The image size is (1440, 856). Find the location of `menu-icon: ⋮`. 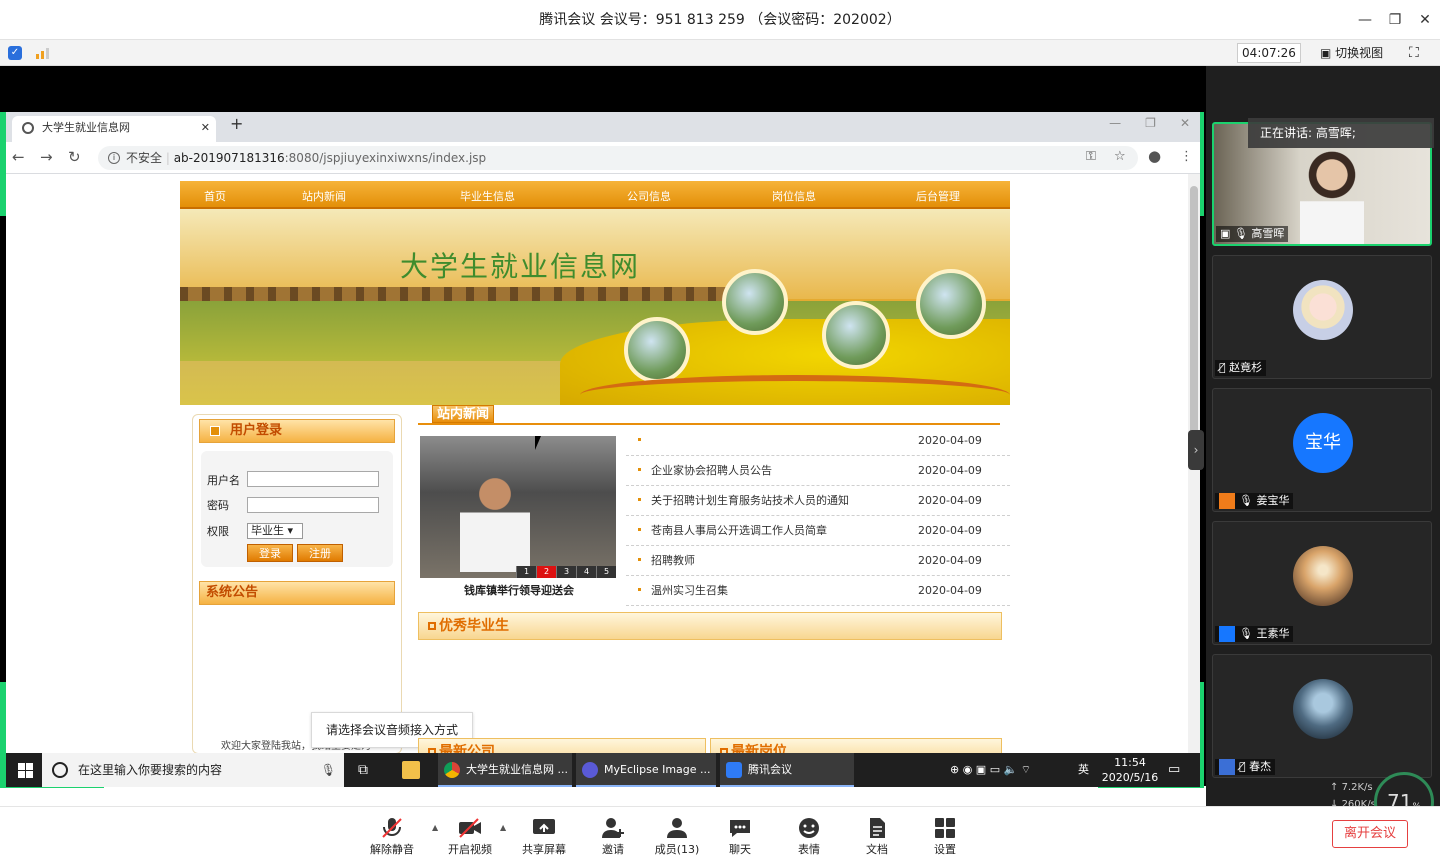

menu-icon: ⋮ is located at coordinates (1186, 156).